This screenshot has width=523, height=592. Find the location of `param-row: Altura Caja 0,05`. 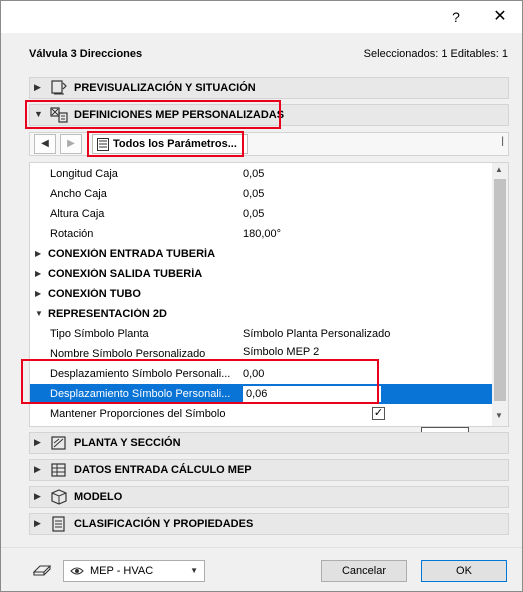

param-row: Altura Caja 0,05 is located at coordinates (261, 214).